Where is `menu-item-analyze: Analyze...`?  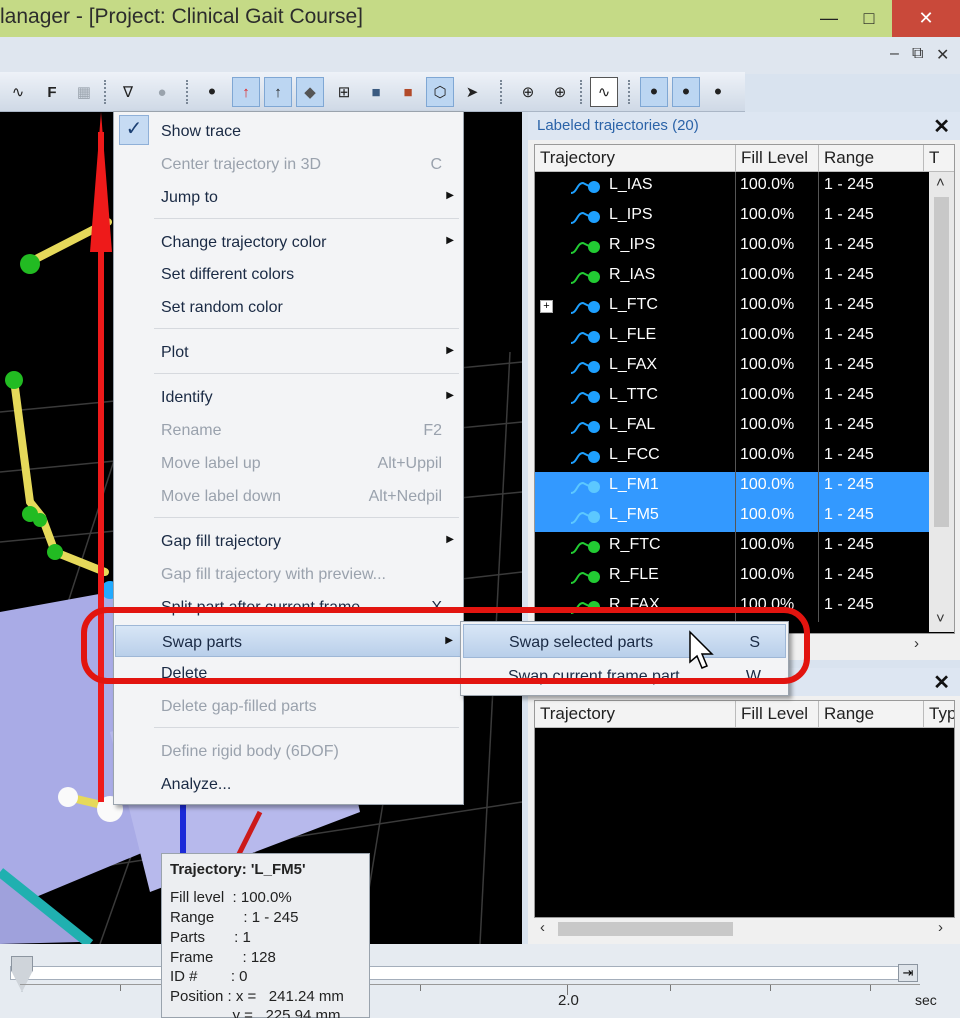
menu-item-analyze: Analyze... is located at coordinates (288, 784).